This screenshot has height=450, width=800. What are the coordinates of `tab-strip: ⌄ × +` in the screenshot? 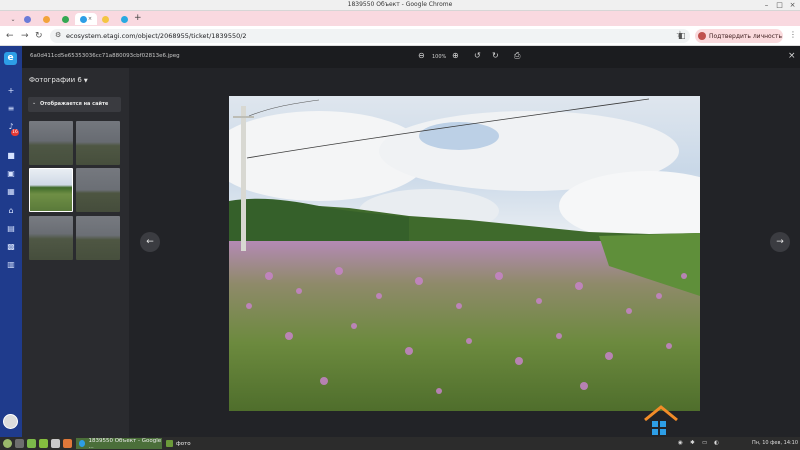 It's located at (400, 18).